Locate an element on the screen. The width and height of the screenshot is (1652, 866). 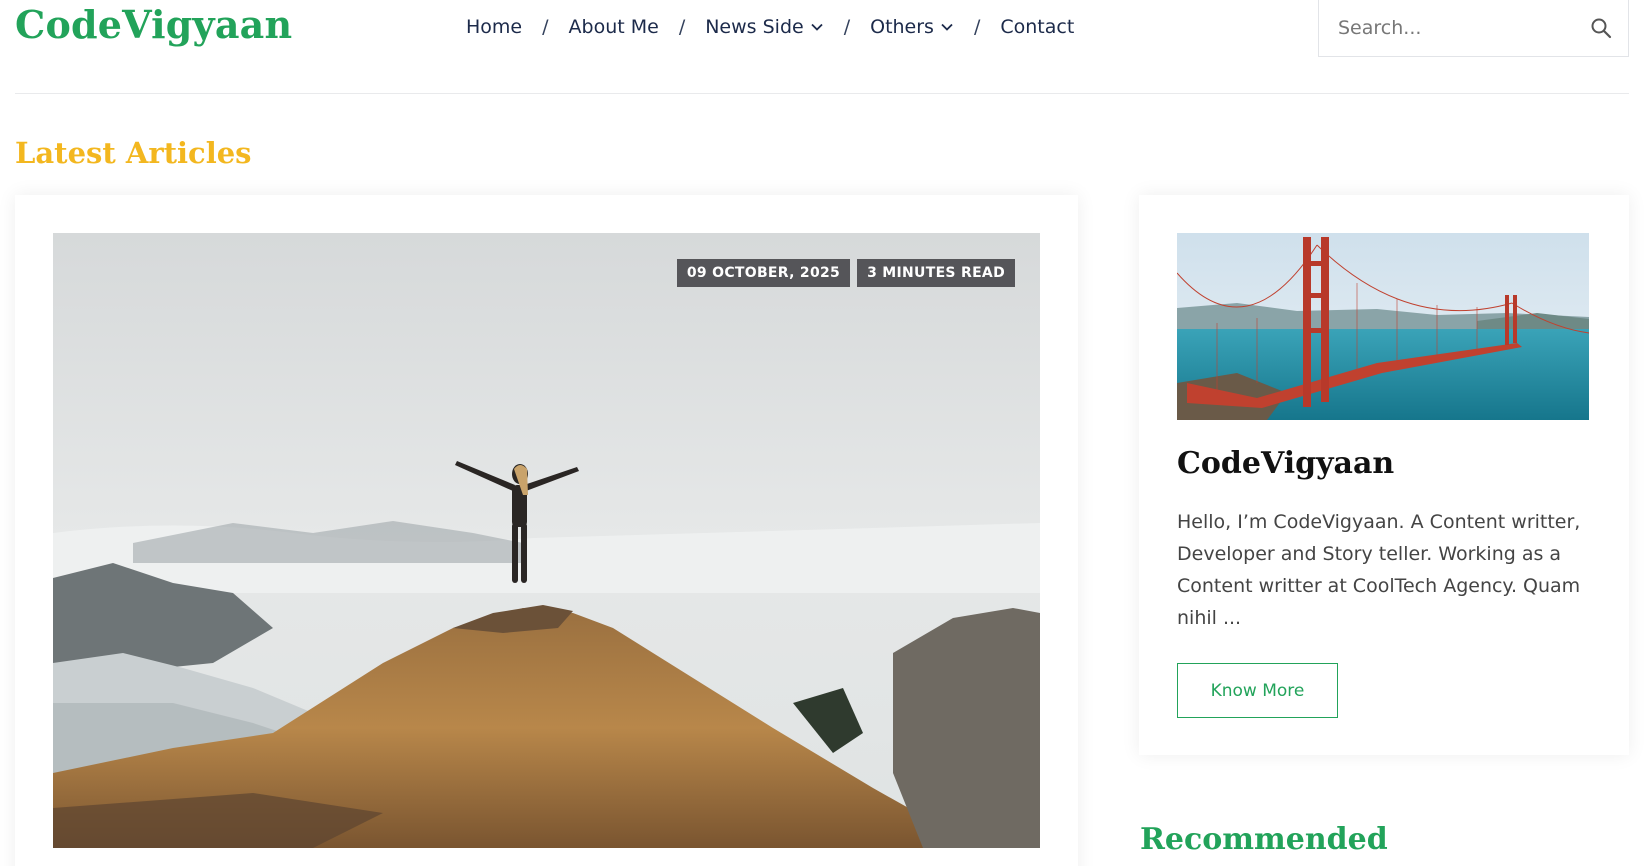
nav-item-label: News Side is located at coordinates (754, 27).